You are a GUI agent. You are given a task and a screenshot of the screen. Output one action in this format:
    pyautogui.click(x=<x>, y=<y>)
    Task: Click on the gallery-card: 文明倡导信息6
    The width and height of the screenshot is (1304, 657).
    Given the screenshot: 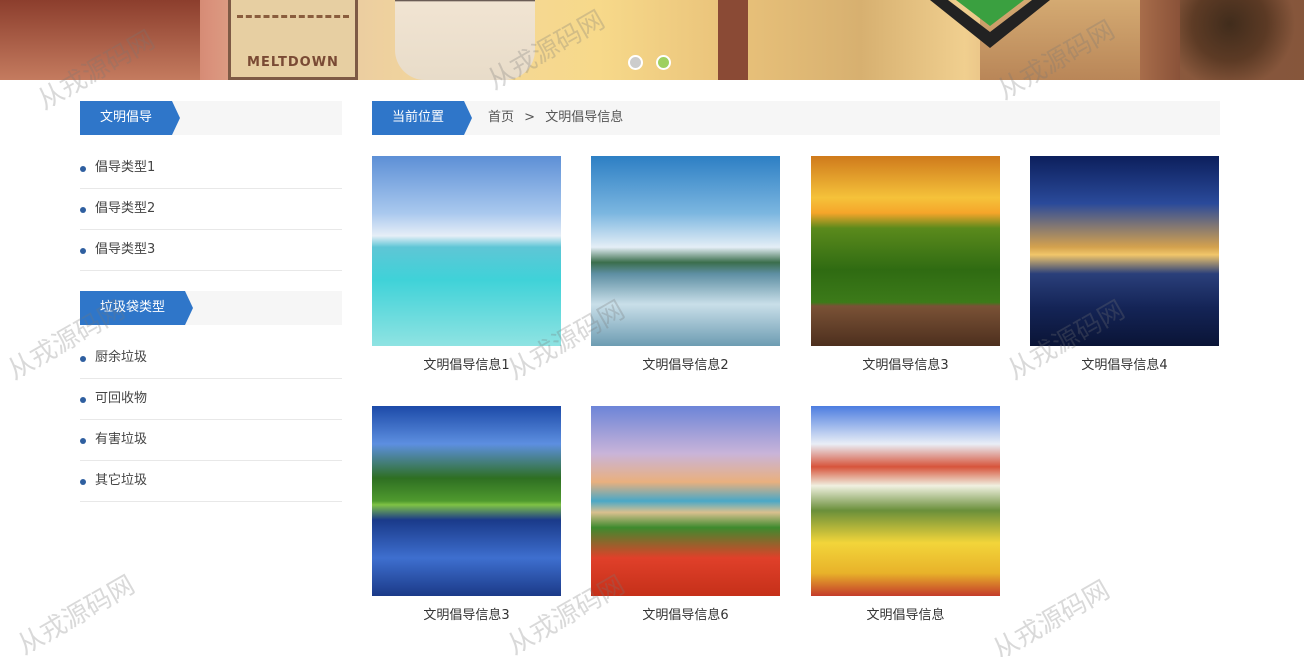 What is the action you would take?
    pyautogui.click(x=685, y=516)
    